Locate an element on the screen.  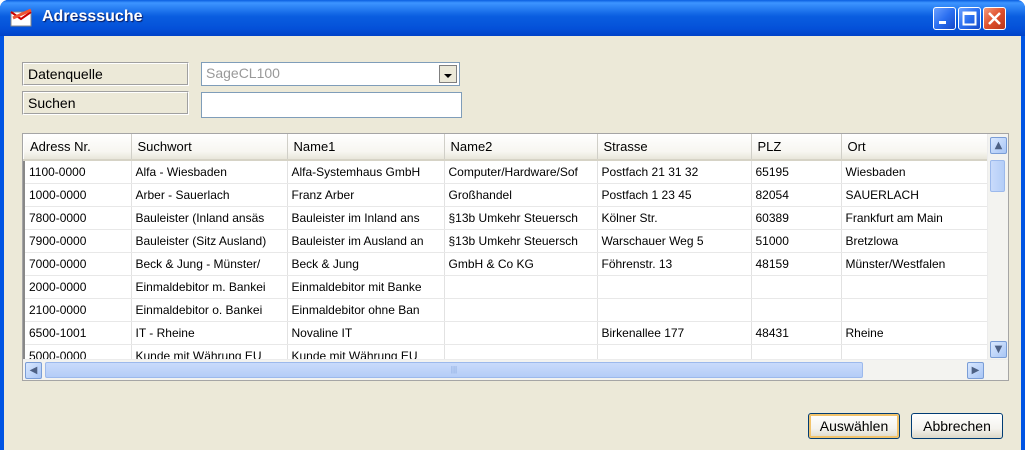
suchen-label: Suchen is located at coordinates (105, 103).